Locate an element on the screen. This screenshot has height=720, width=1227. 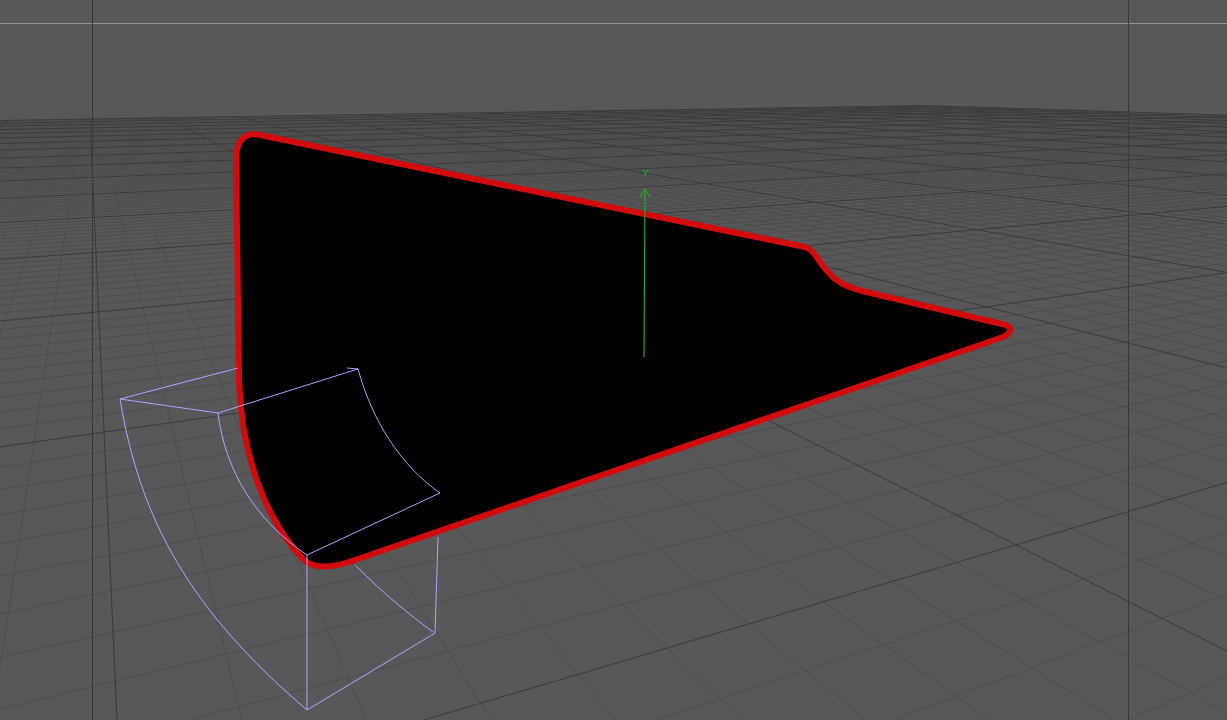
axis-label: Y is located at coordinates (645, 173).